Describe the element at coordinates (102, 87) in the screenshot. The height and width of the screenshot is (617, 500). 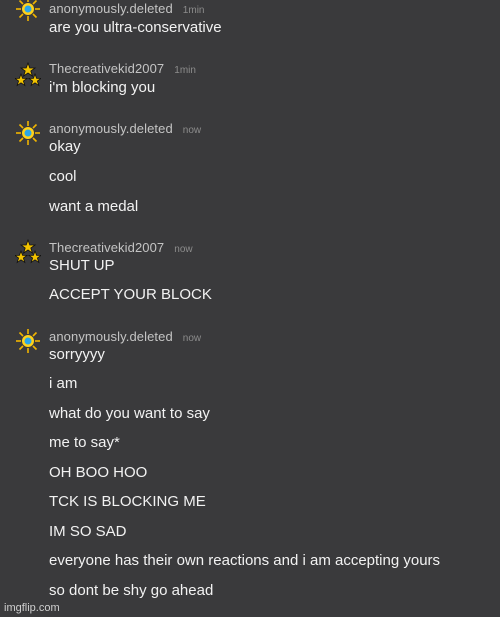
I see `message-text: i'm blocking you` at that location.